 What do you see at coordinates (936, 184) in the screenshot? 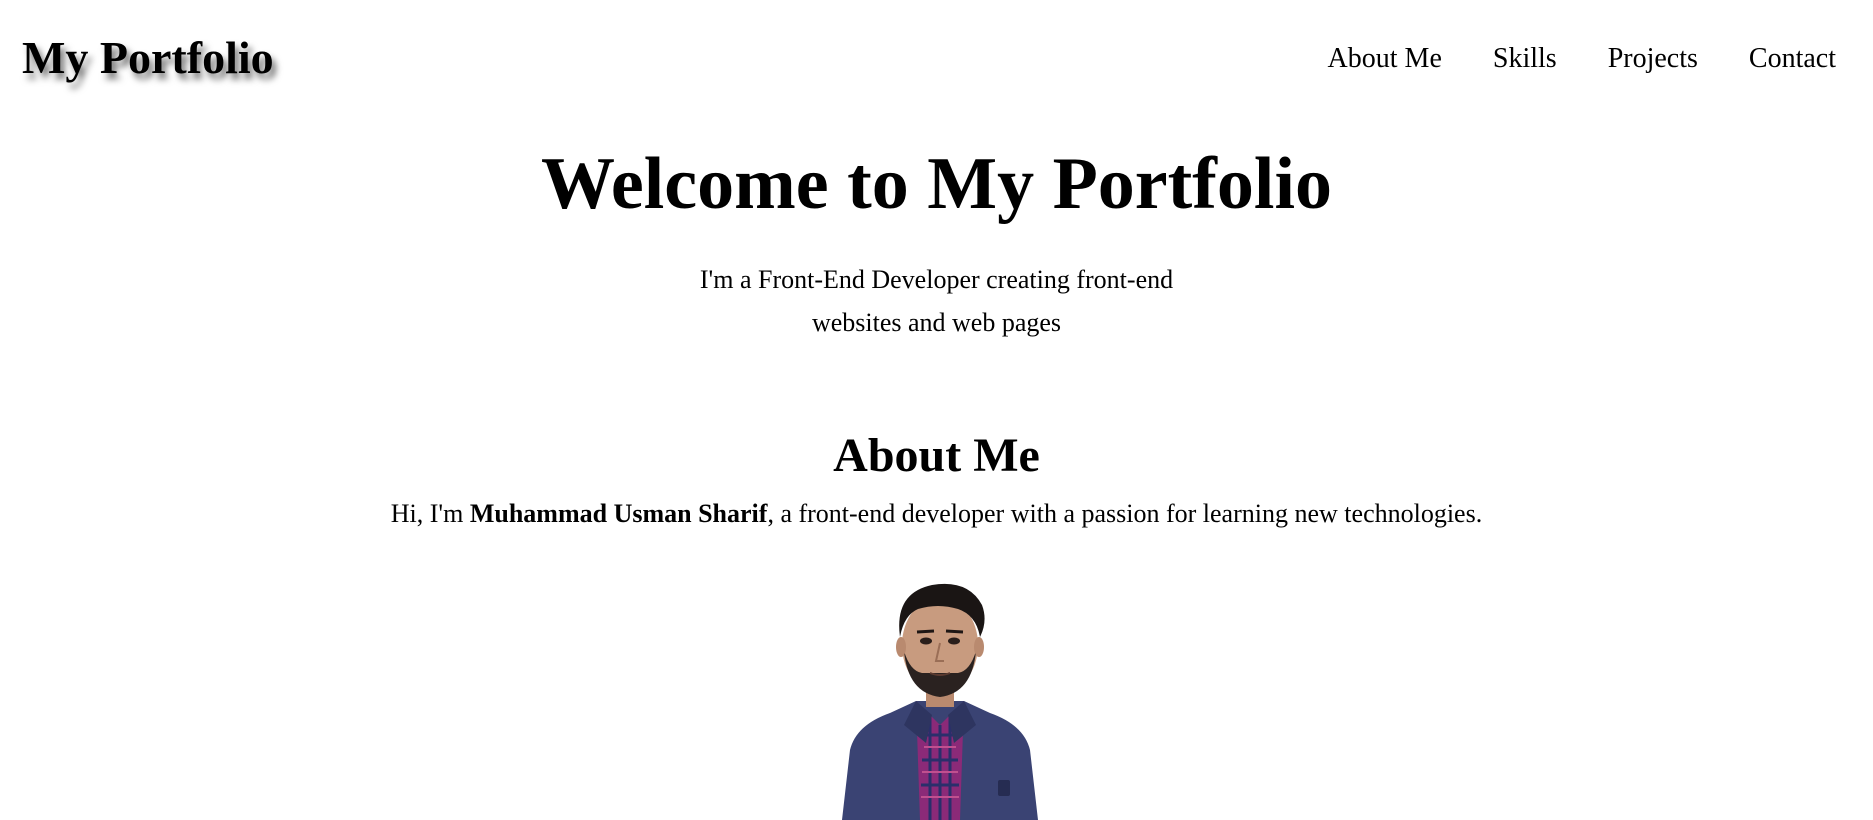
I see `hero-title: Welcome to My Portfolio` at bounding box center [936, 184].